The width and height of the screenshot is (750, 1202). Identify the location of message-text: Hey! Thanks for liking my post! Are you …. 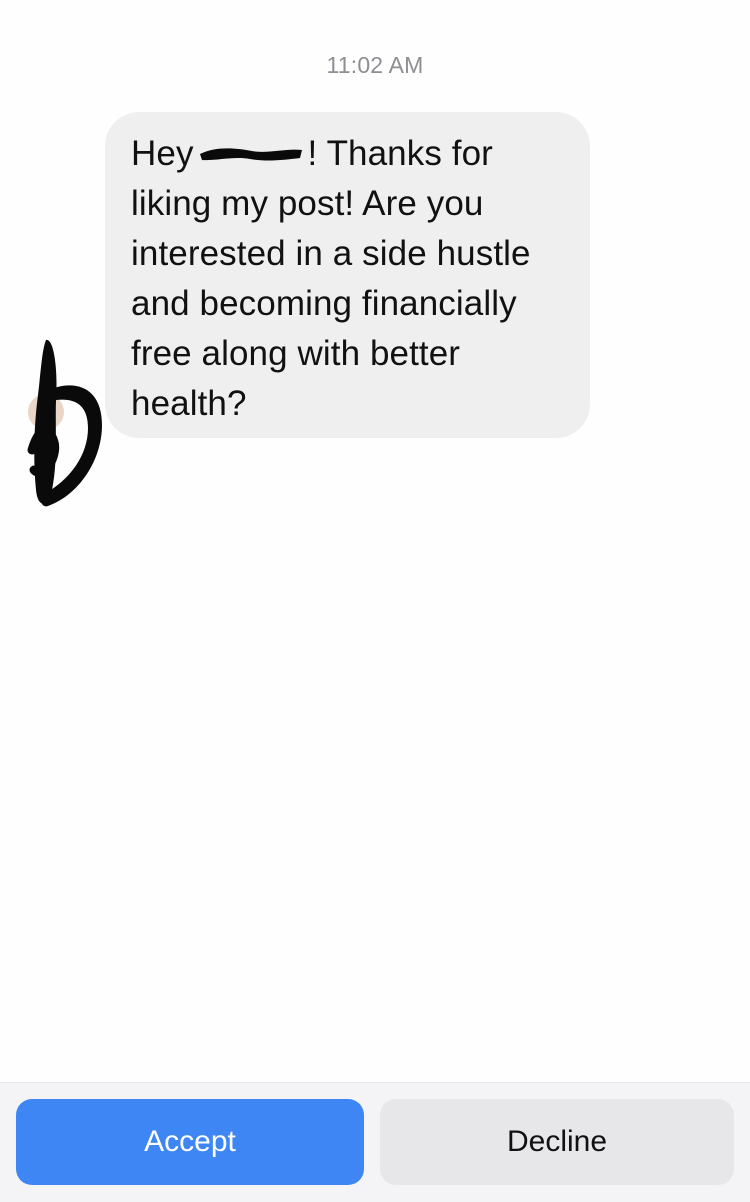
(350, 279).